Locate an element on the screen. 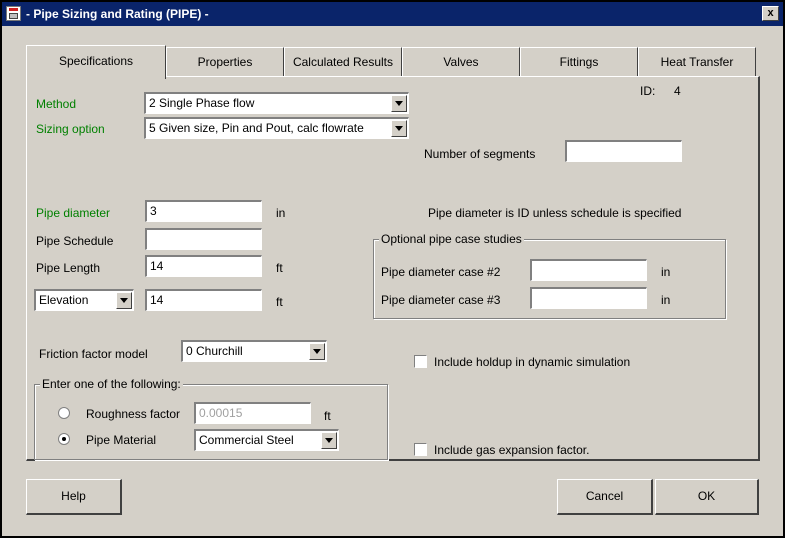 This screenshot has height=538, width=785. roughness-unit: ft is located at coordinates (327, 416).